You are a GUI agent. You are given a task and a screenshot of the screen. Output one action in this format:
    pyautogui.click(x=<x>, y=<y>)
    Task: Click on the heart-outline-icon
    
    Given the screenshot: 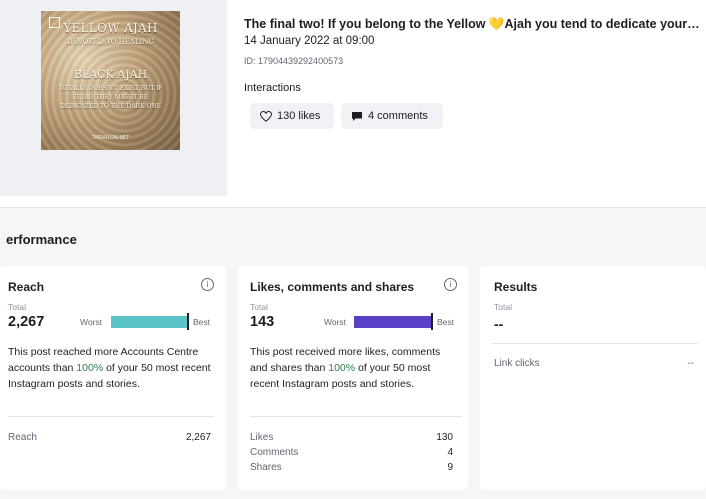 What is the action you would take?
    pyautogui.click(x=266, y=116)
    